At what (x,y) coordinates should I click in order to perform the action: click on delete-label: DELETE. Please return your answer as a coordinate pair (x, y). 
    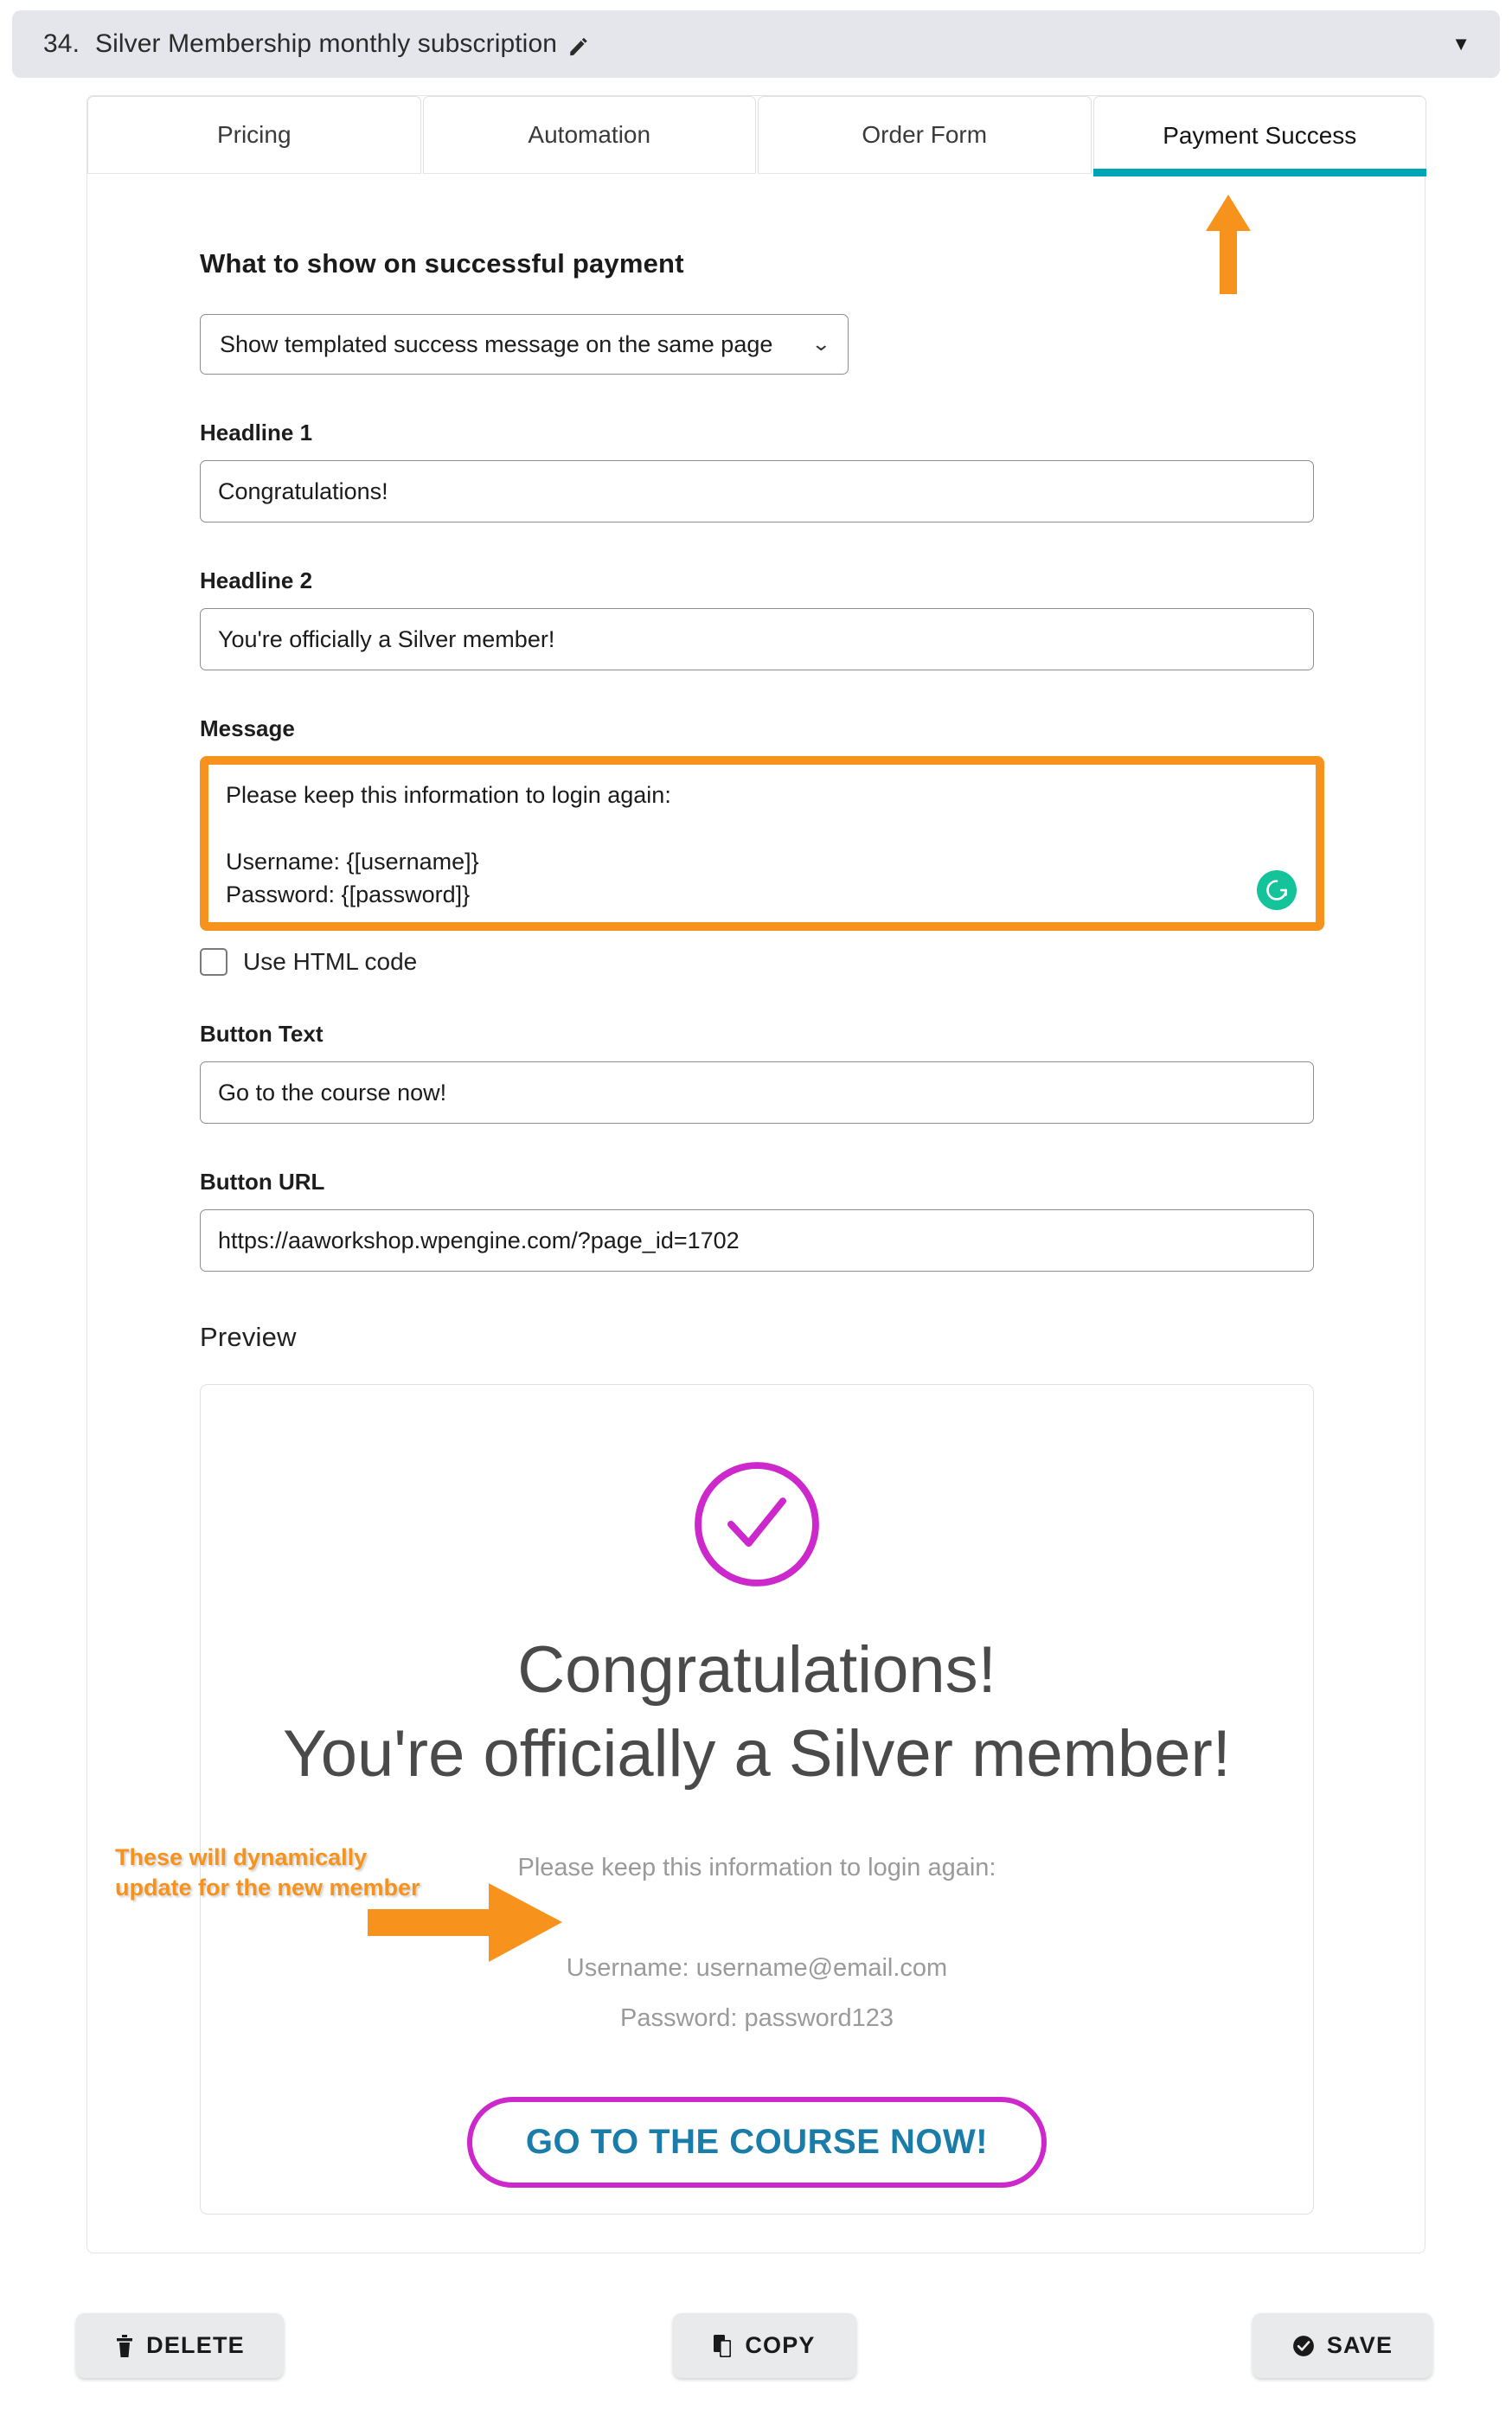
    Looking at the image, I should click on (195, 2345).